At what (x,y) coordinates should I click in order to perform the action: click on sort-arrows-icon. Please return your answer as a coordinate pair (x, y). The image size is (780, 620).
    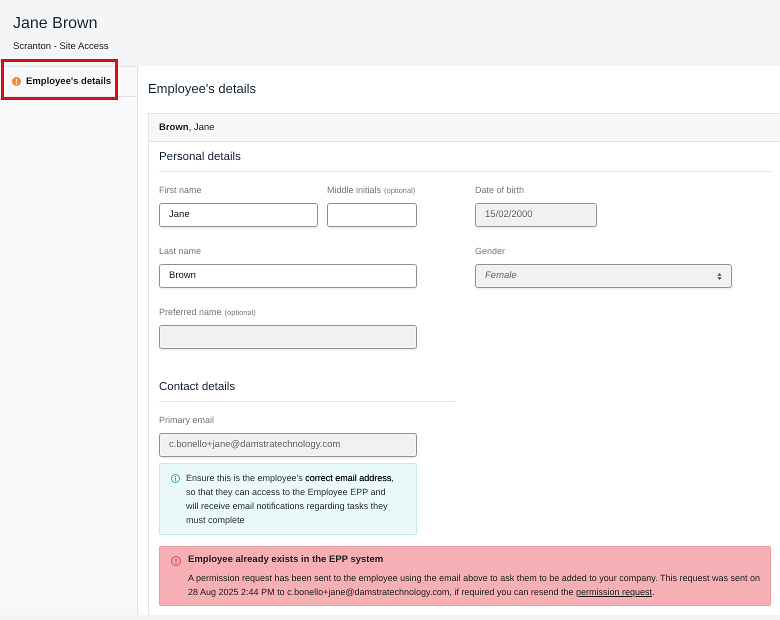
    Looking at the image, I should click on (719, 276).